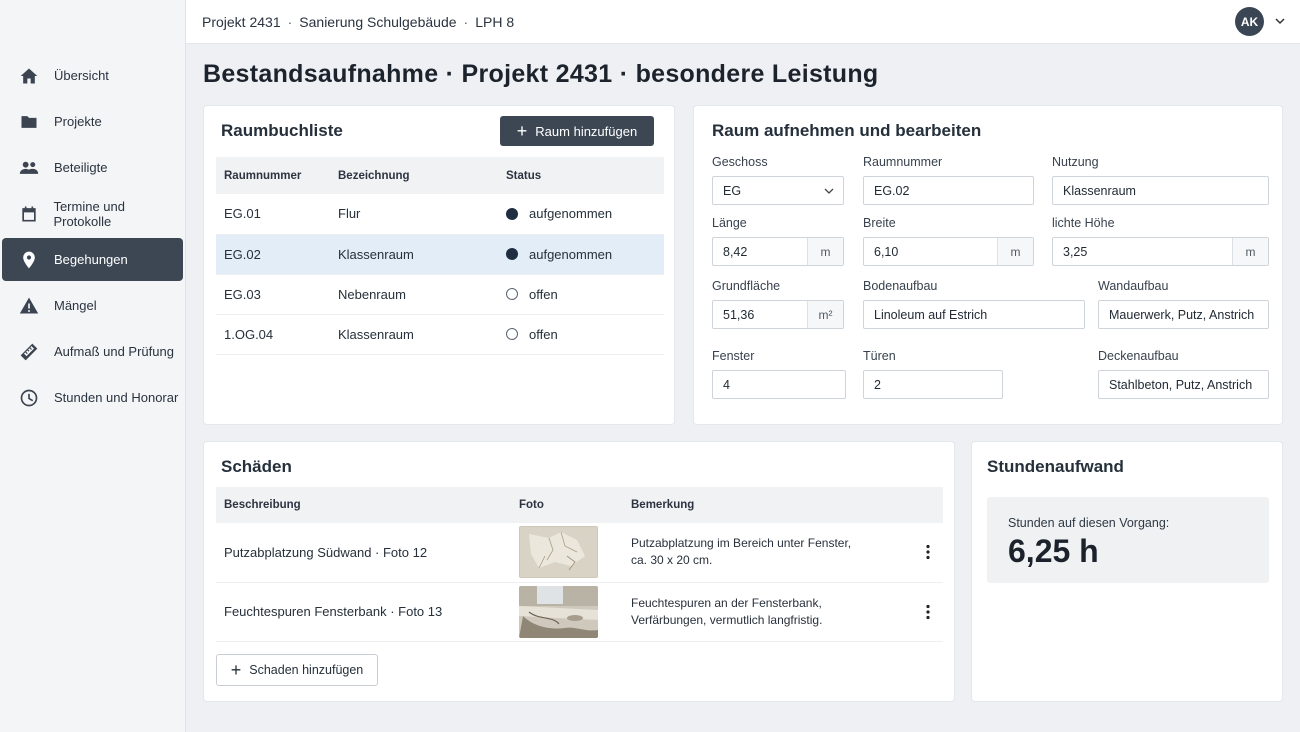 The height and width of the screenshot is (732, 1300). I want to click on hoehe-input: 3,25 m, so click(1160, 251).